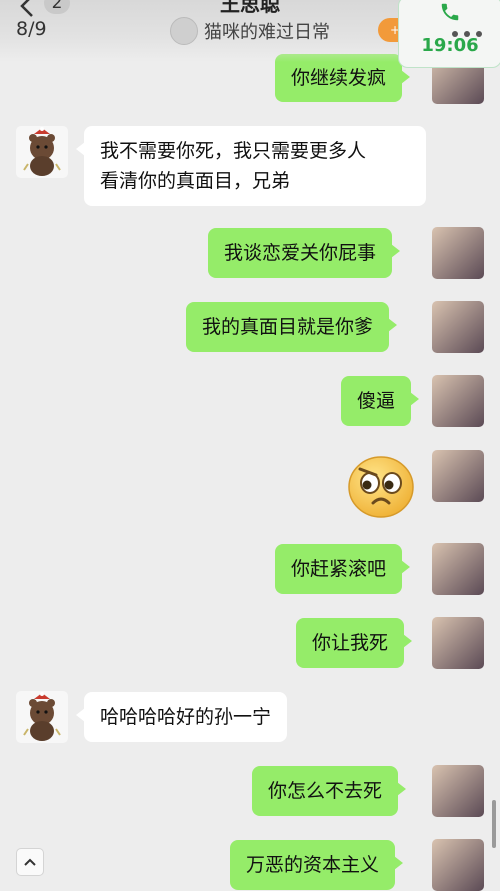  What do you see at coordinates (251, 166) in the screenshot?
I see `message-bubble: 我不需要你死，我只需要更多人 看清你的真面目，兄弟` at bounding box center [251, 166].